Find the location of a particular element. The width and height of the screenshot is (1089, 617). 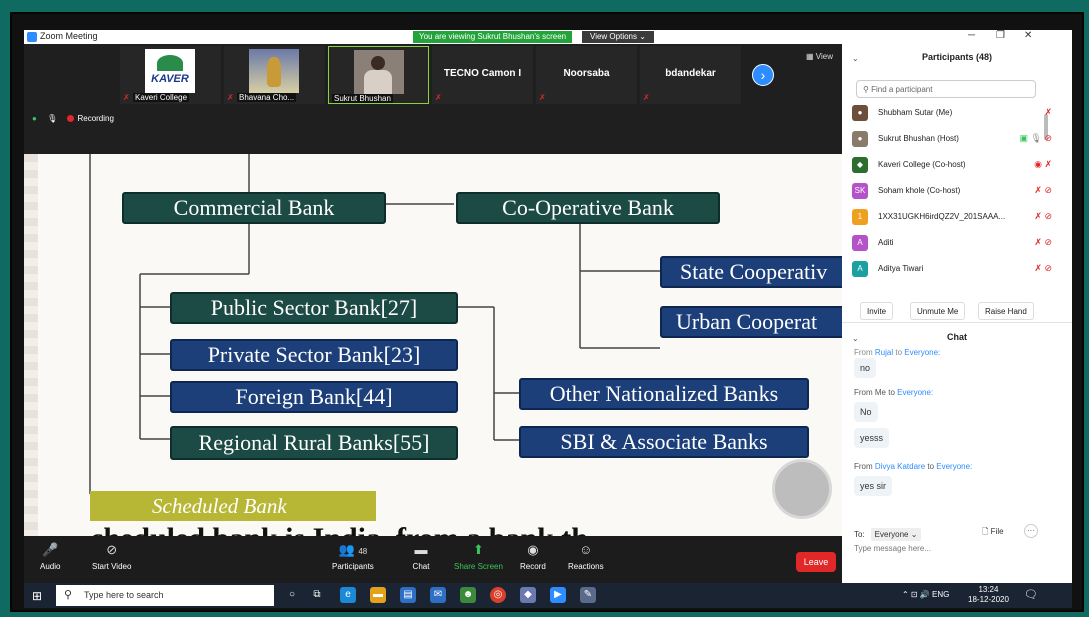

leave-button: Leave is located at coordinates (816, 562).